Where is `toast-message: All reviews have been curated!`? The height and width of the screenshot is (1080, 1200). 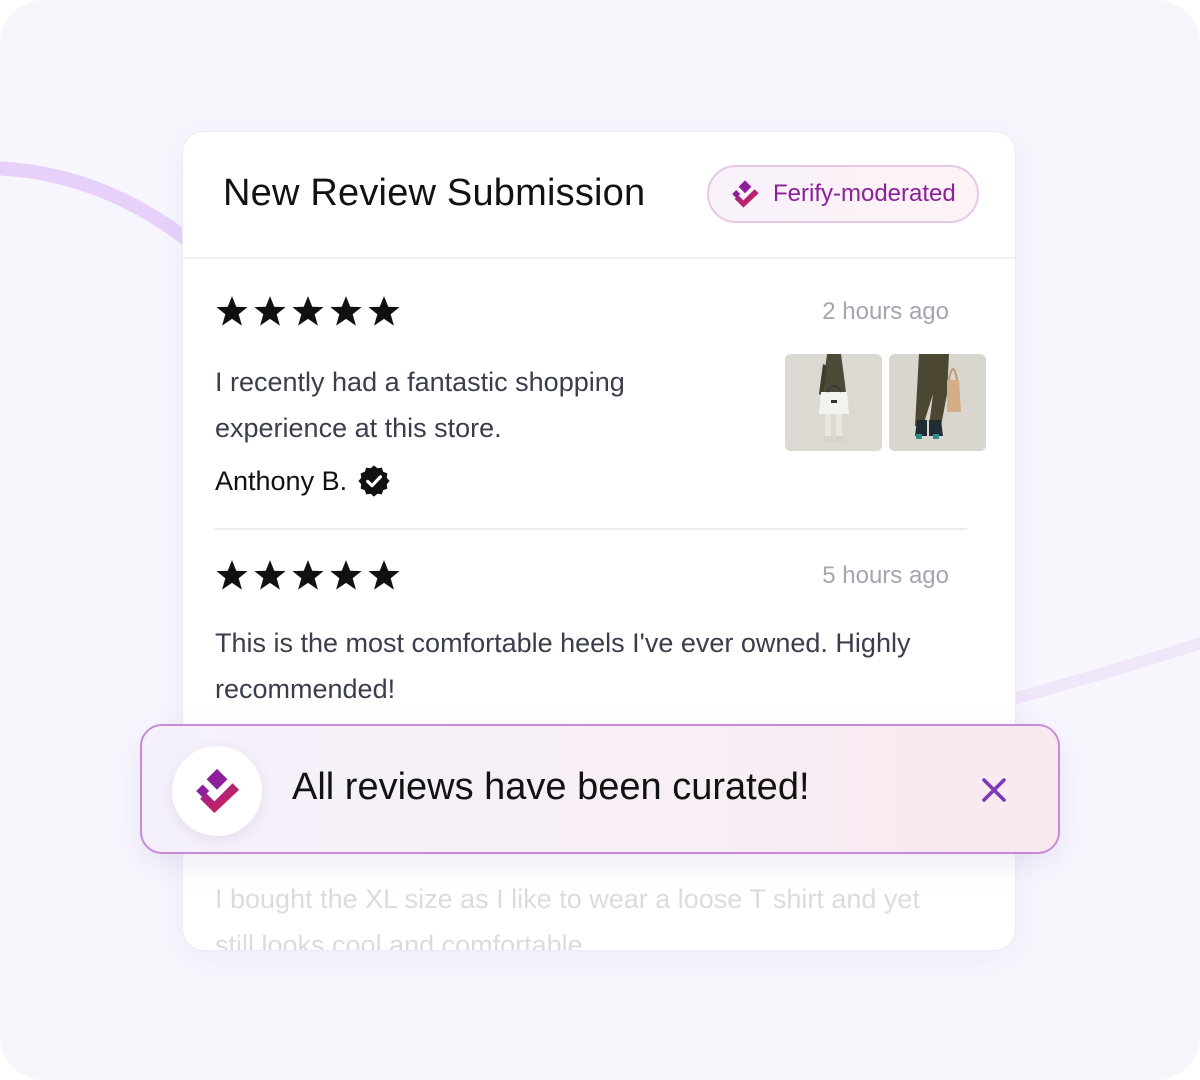
toast-message: All reviews have been curated! is located at coordinates (551, 787).